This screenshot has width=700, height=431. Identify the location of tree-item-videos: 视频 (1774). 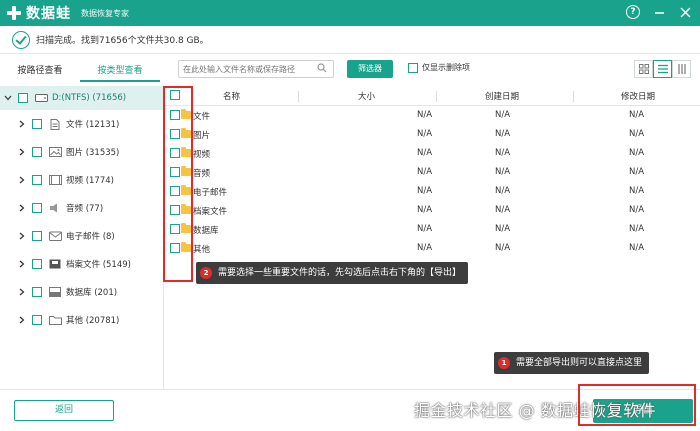
(81, 180).